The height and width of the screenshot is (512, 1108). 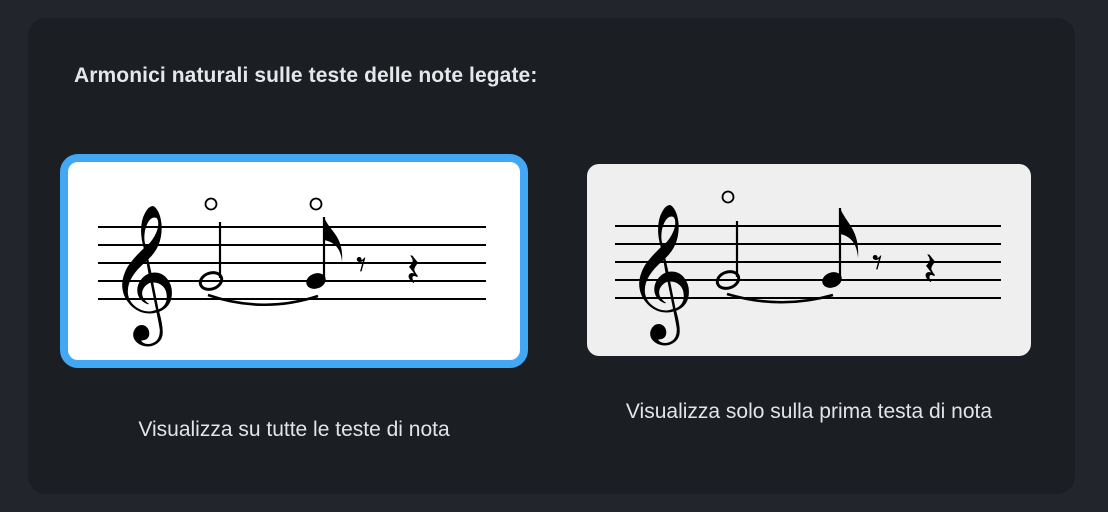 What do you see at coordinates (294, 429) in the screenshot?
I see `option-caption: Visualizza su tutte le teste di nota` at bounding box center [294, 429].